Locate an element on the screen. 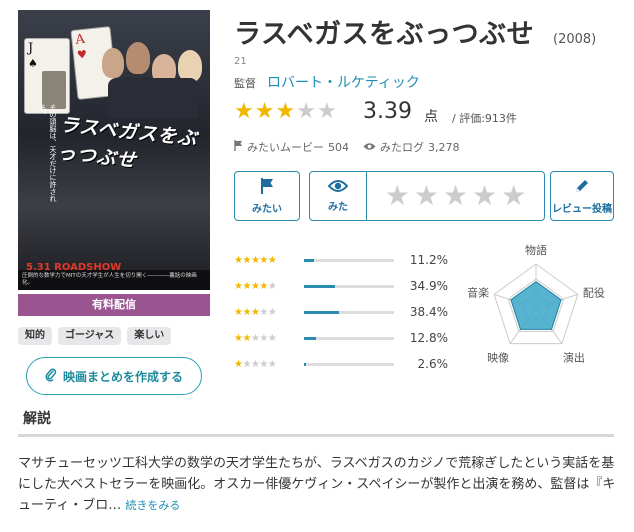 Image resolution: width=634 pixels, height=532 pixels. playing-card-jack: J ♠ is located at coordinates (47, 76).